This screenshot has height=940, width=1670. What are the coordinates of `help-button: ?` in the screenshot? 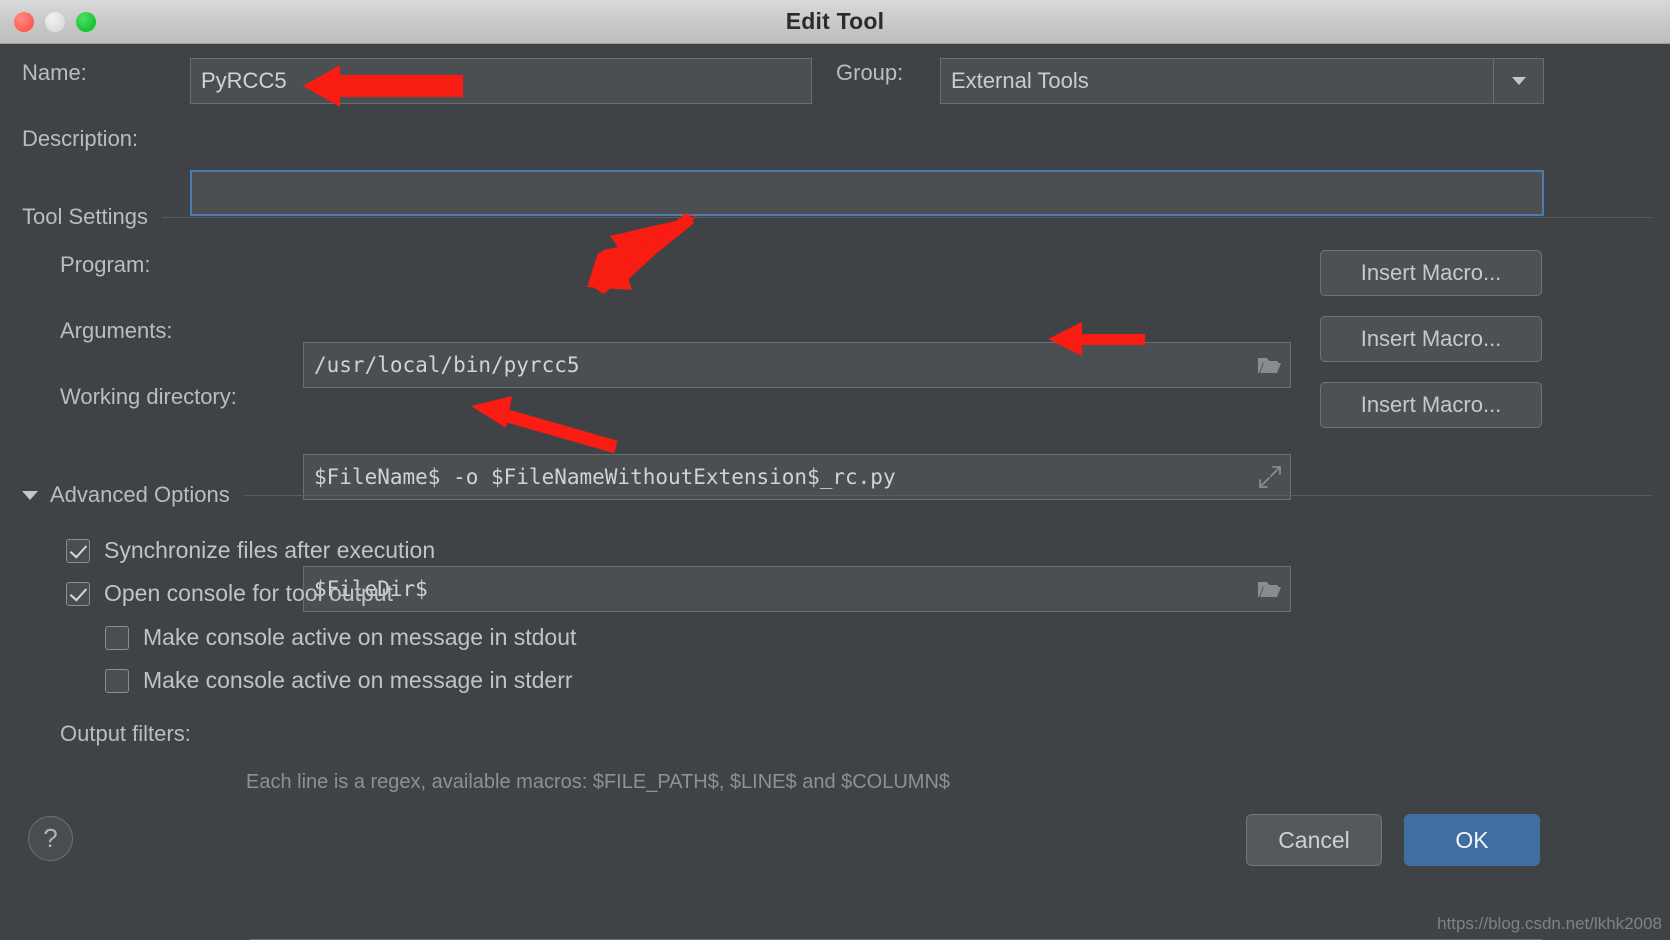 It's located at (50, 838).